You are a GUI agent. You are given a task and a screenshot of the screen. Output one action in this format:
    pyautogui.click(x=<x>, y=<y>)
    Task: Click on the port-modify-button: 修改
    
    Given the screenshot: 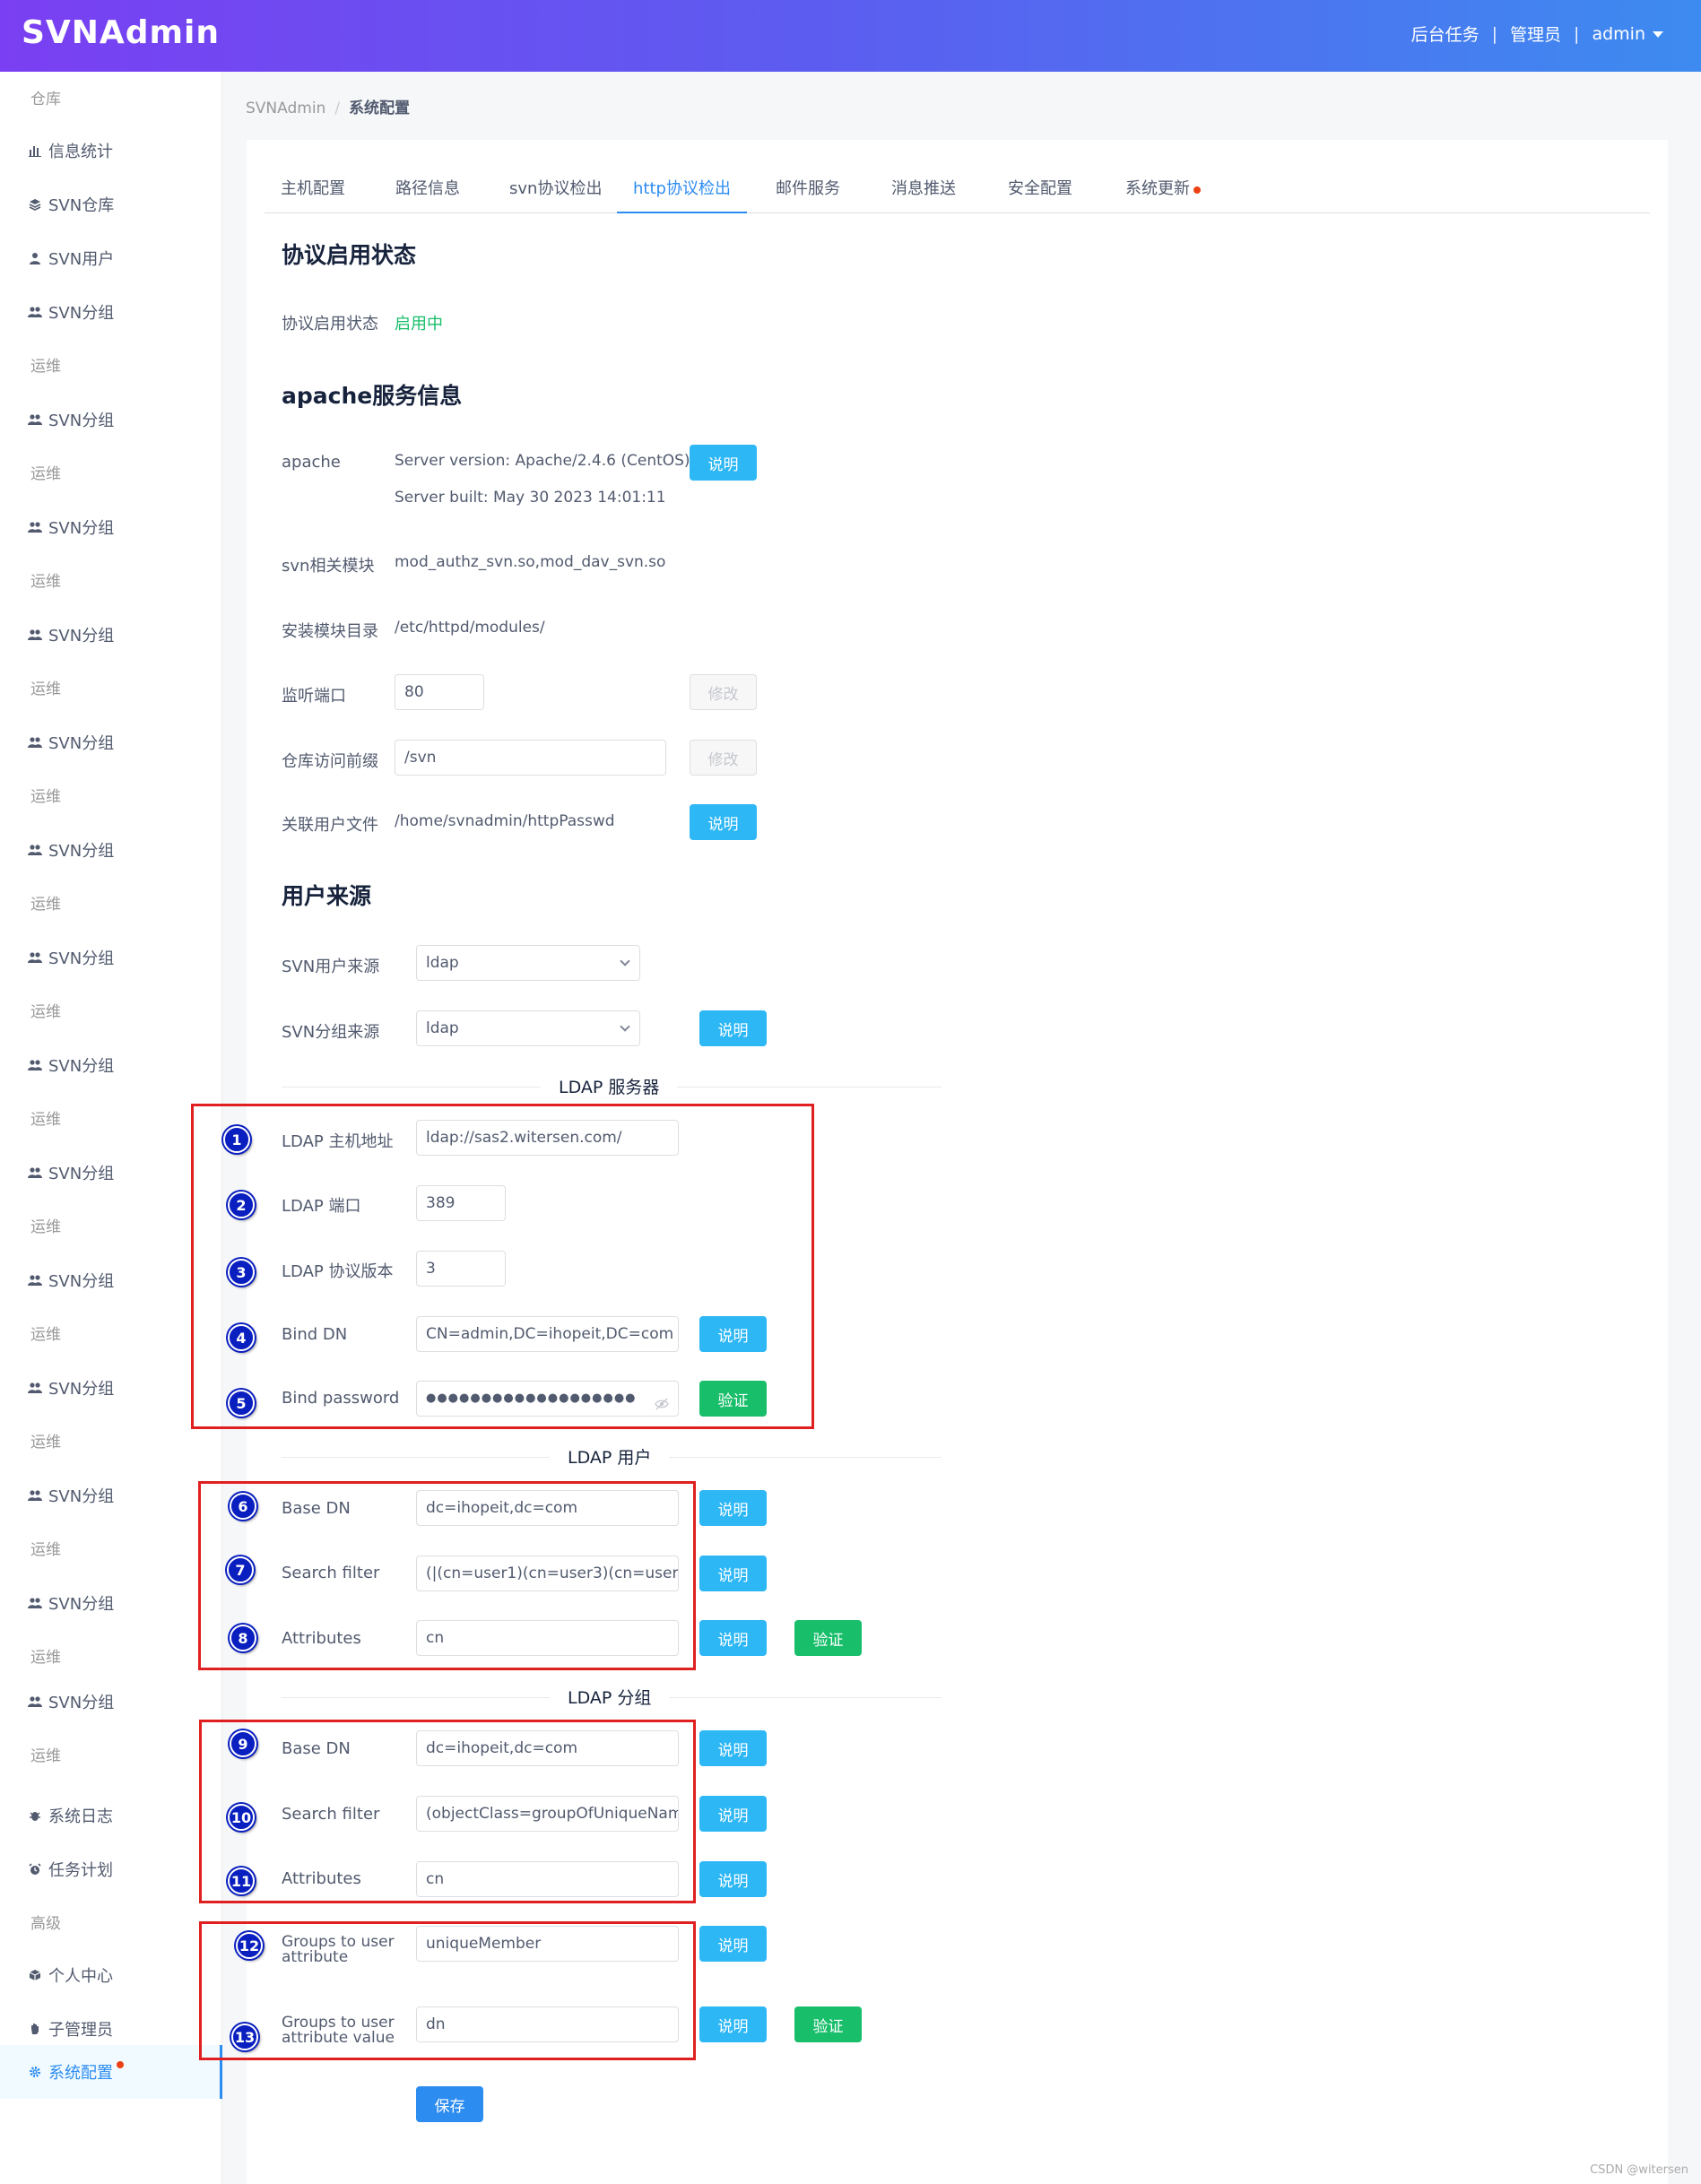 What is the action you would take?
    pyautogui.click(x=723, y=692)
    